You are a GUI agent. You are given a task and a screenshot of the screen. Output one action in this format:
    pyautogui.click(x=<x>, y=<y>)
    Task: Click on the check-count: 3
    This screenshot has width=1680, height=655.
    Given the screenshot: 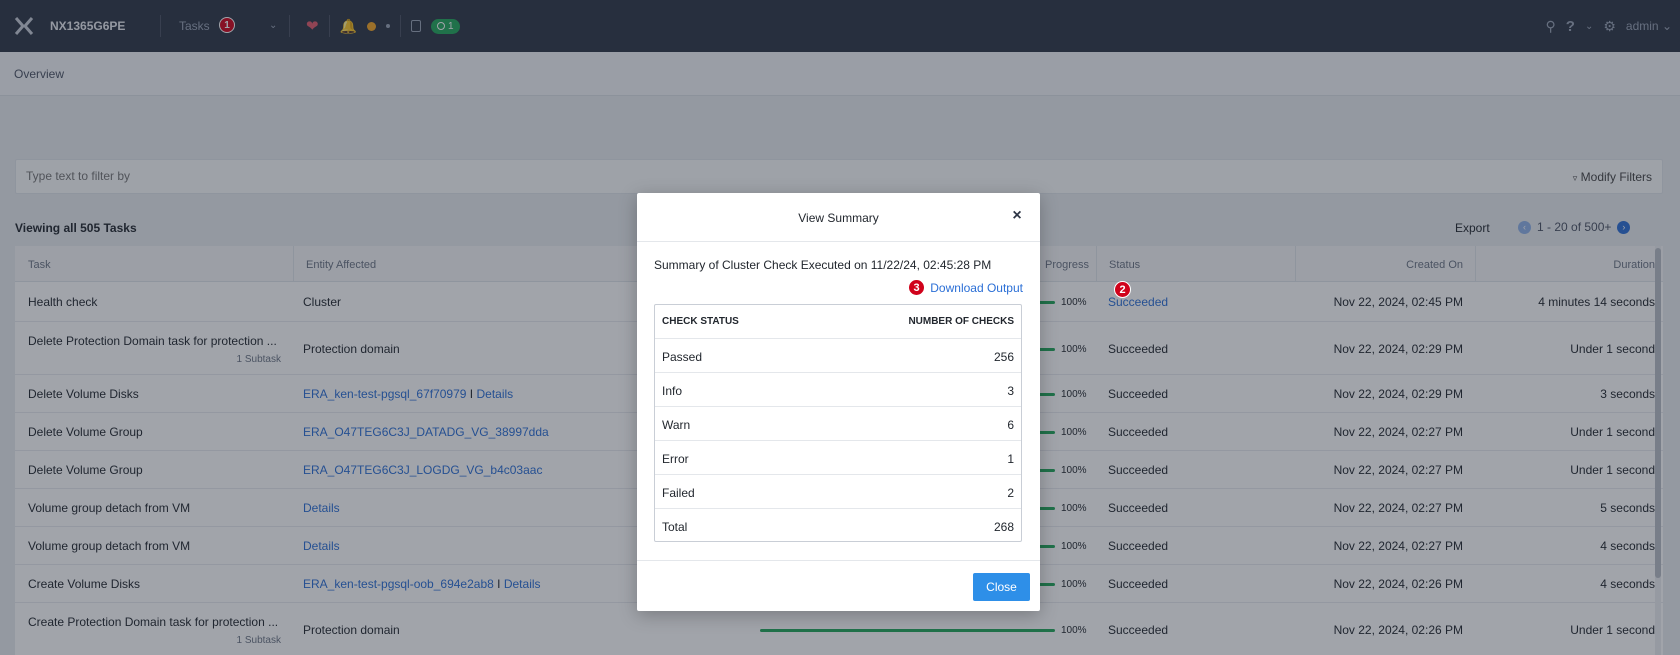 What is the action you would take?
    pyautogui.click(x=1010, y=391)
    